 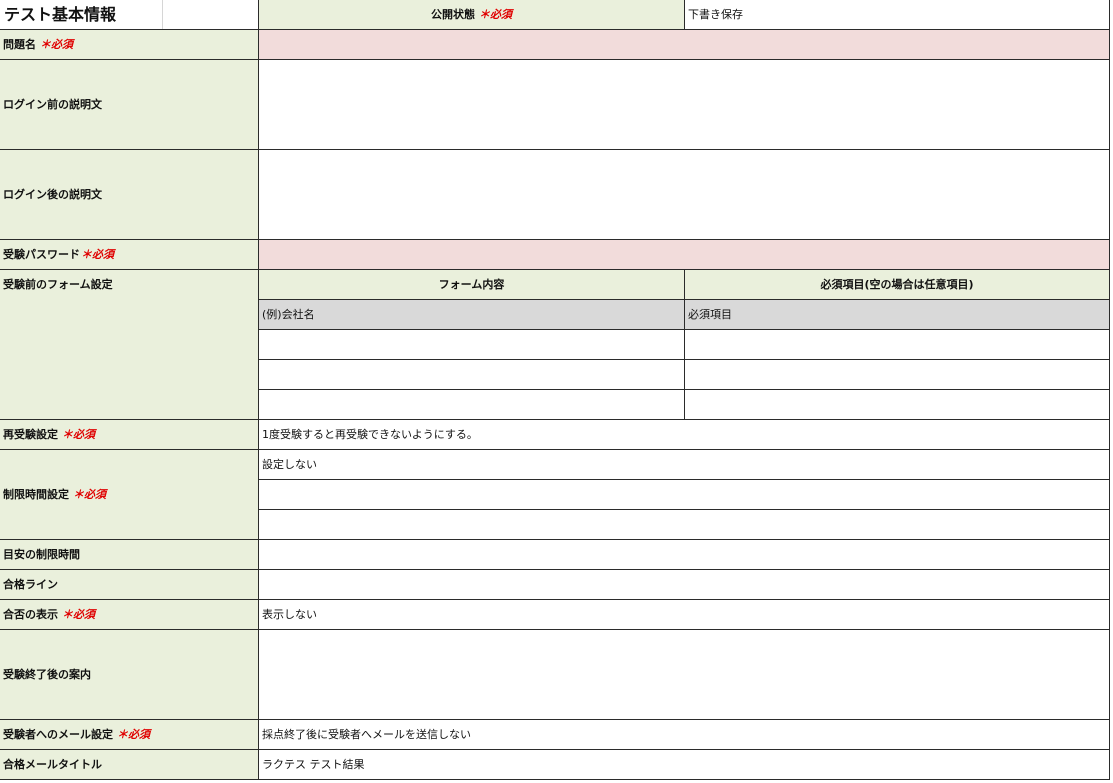 I want to click on after-exam-guide-label: 受験終了後の案内, so click(x=129, y=674).